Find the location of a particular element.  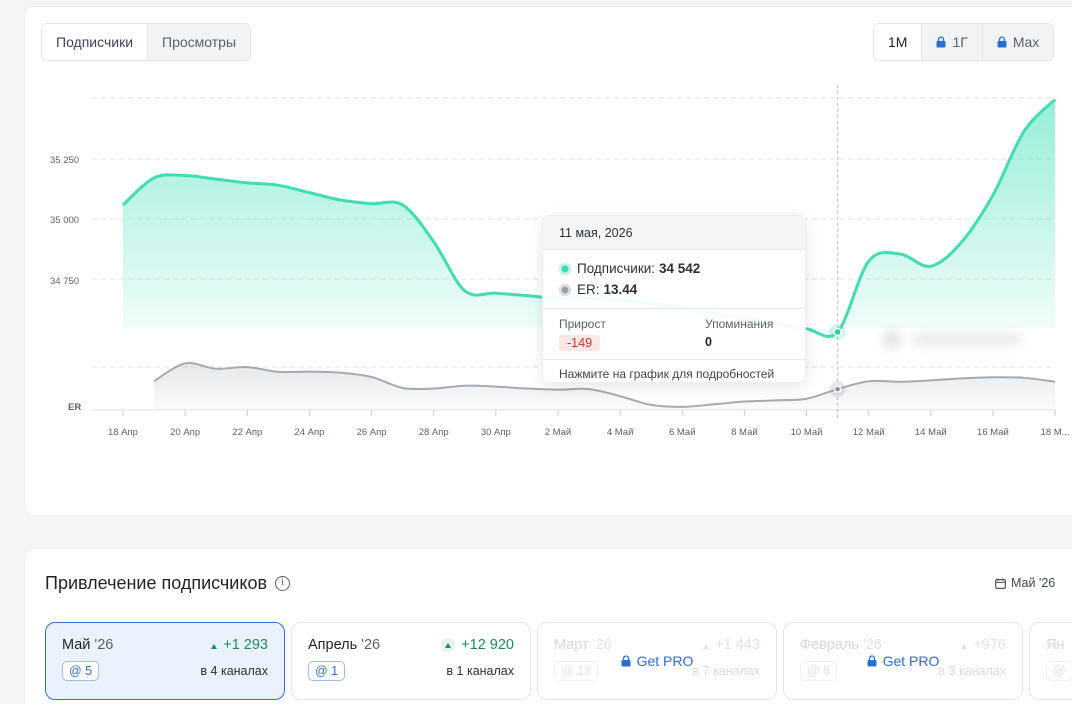

growth-label: Прирост is located at coordinates (582, 324).